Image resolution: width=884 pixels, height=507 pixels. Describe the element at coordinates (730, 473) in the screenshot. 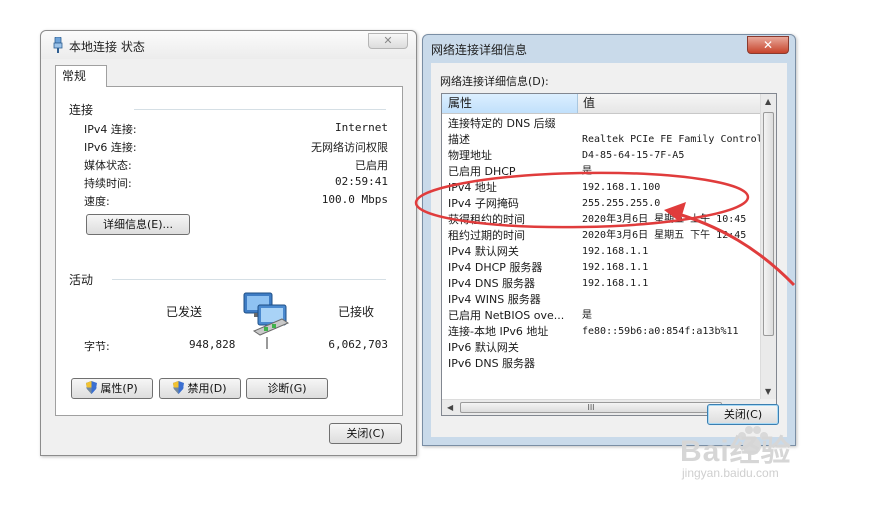

I see `watermark-url: jingyan.baidu.com` at that location.